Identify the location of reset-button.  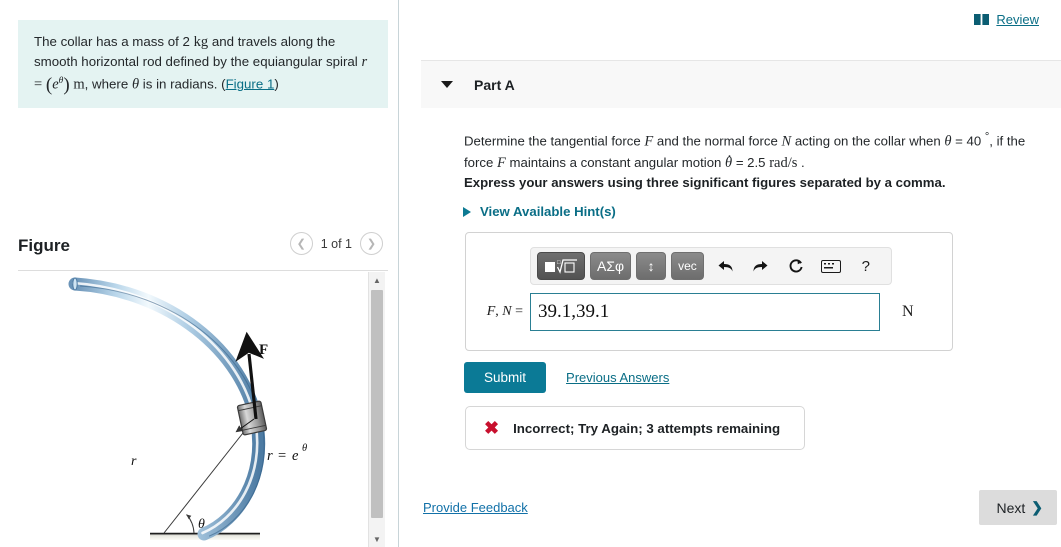
(796, 266).